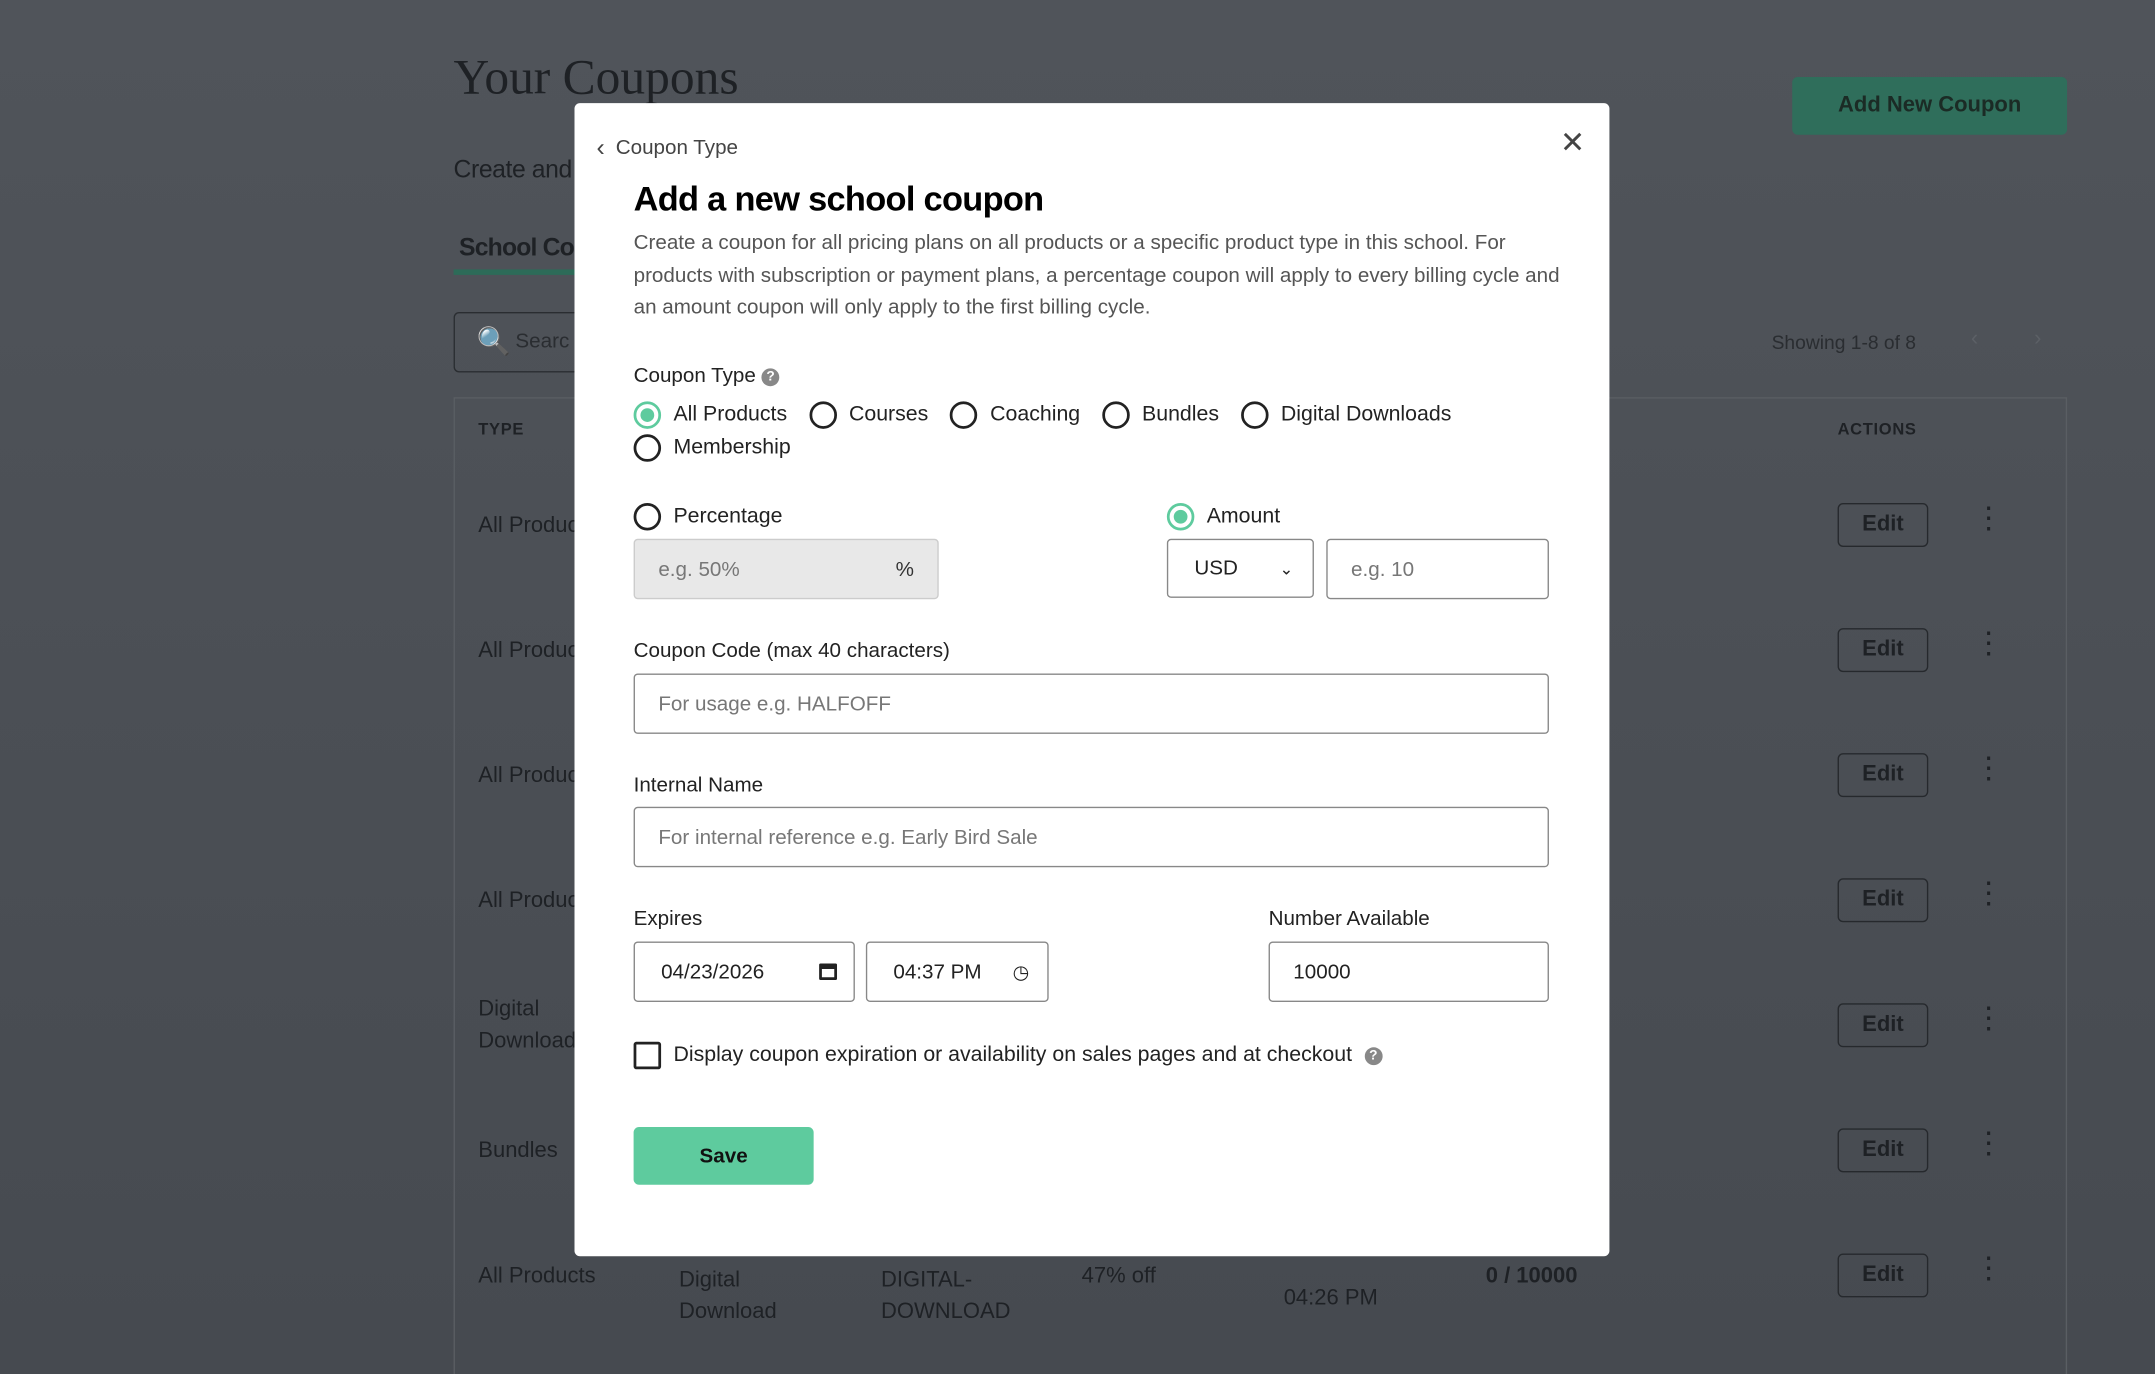  What do you see at coordinates (710, 415) in the screenshot?
I see `radio-all-products: All Products` at bounding box center [710, 415].